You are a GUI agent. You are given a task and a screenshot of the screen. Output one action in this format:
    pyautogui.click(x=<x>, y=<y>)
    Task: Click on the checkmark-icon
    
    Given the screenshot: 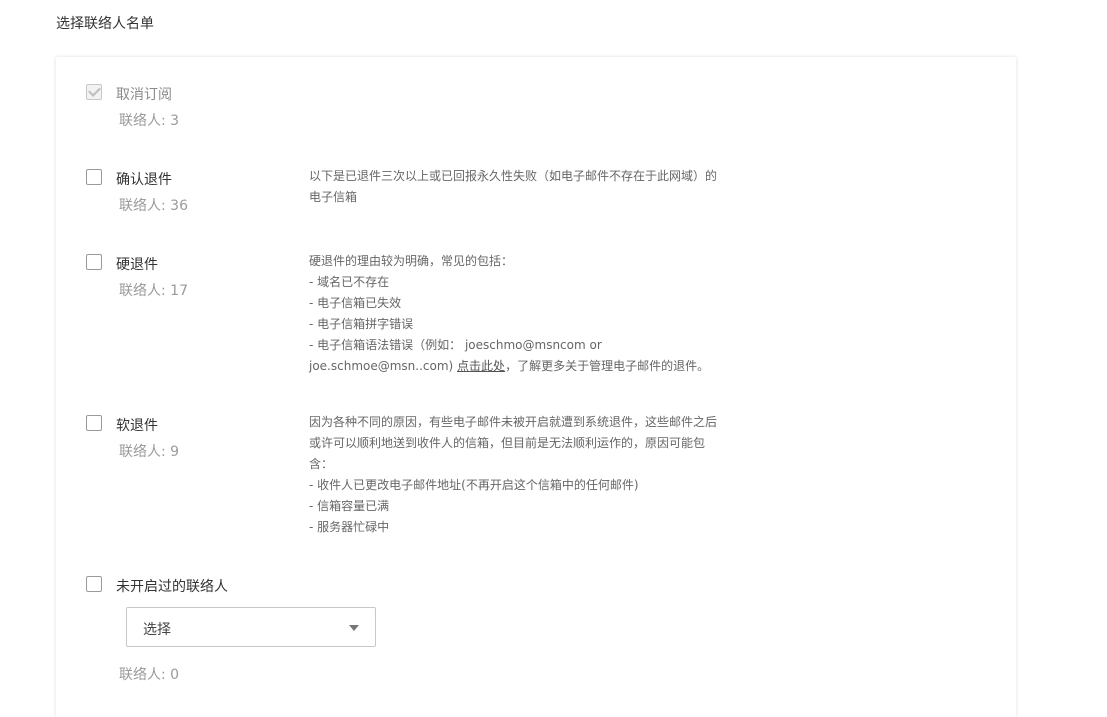 What is the action you would take?
    pyautogui.click(x=94, y=90)
    